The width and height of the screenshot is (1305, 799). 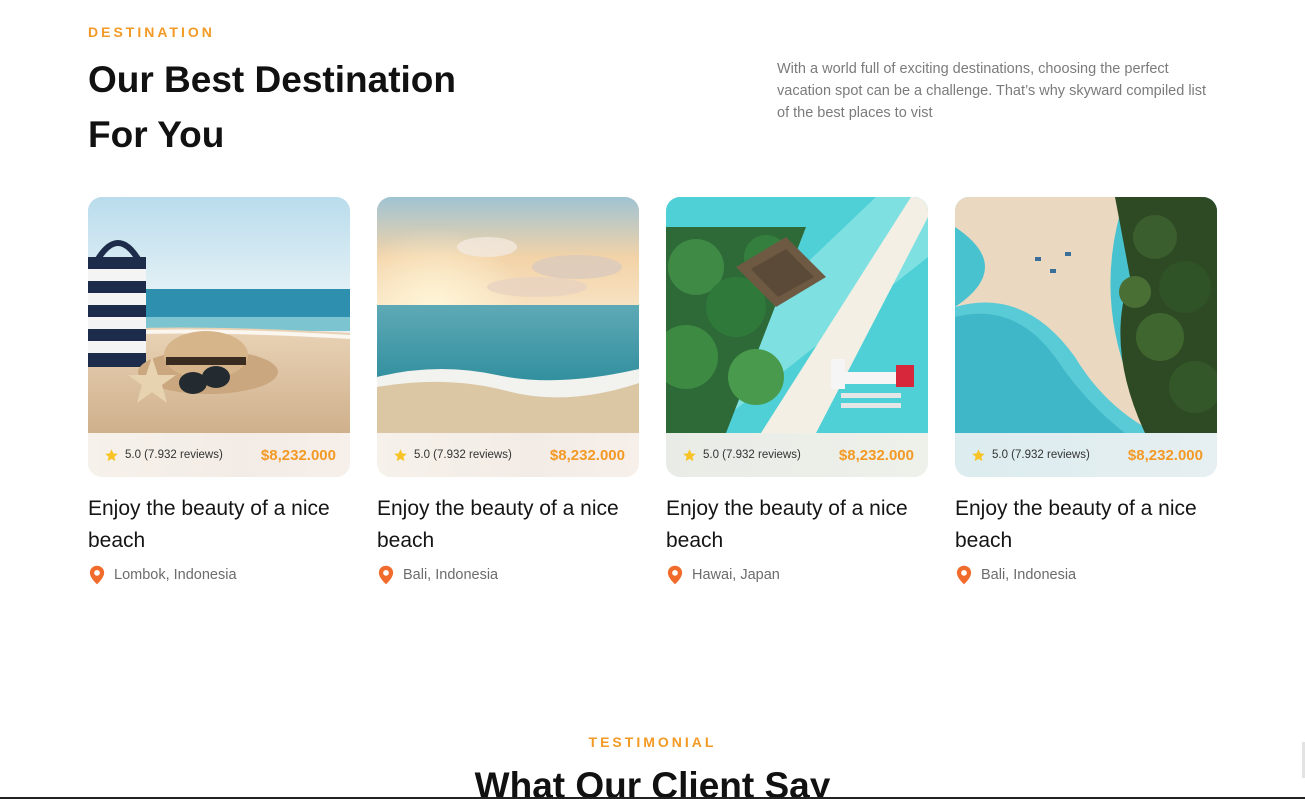 What do you see at coordinates (652, 742) in the screenshot?
I see `testimonial-eyebrow: TESTIMONIAL` at bounding box center [652, 742].